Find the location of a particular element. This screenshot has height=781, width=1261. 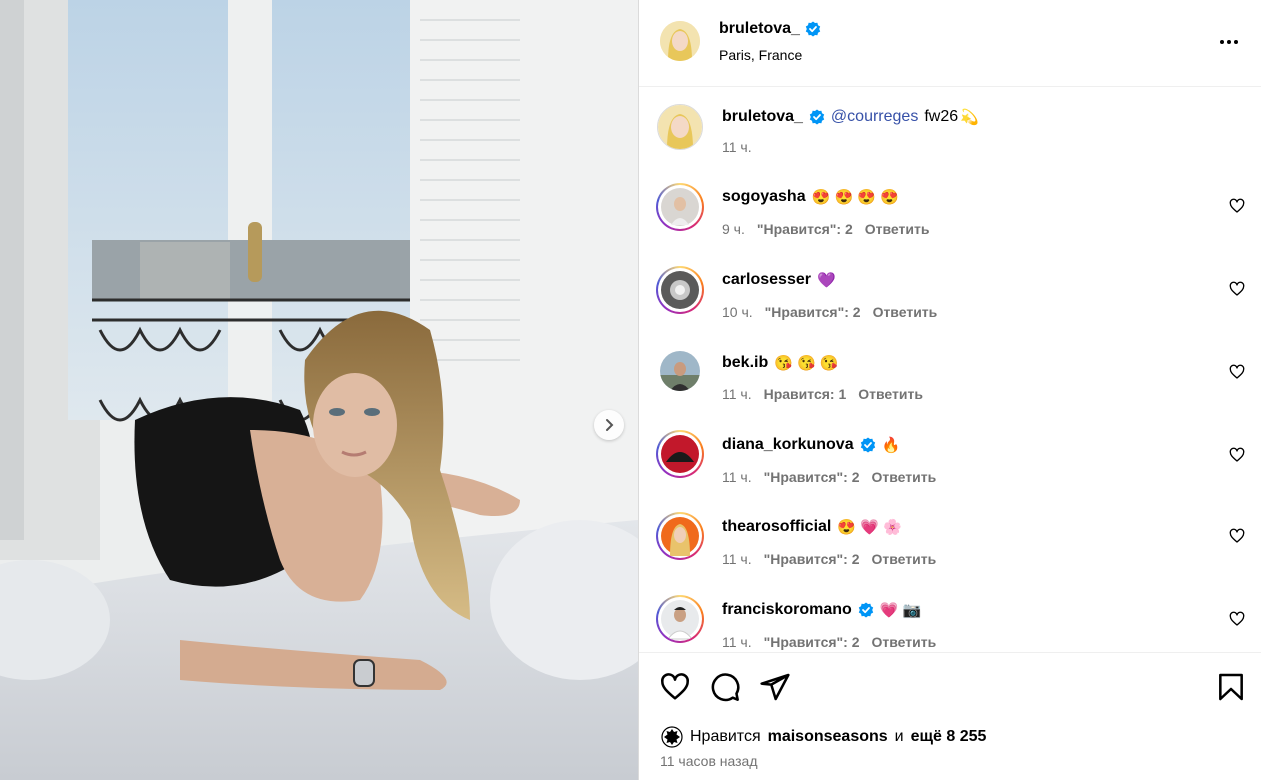

comment-text-row: bek.ib 😘 😘 😘 is located at coordinates (780, 363).